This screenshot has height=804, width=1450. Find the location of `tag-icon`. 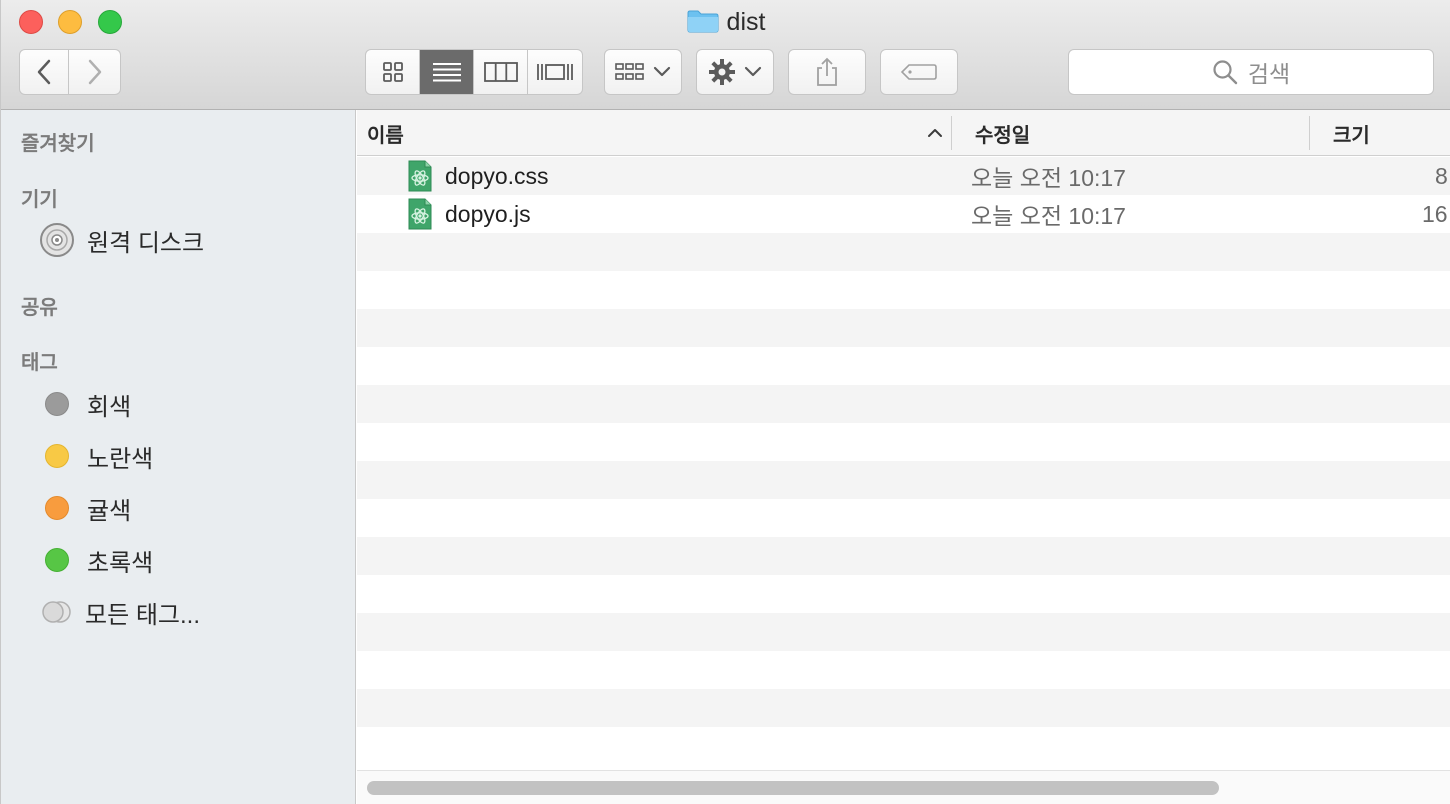

tag-icon is located at coordinates (919, 72).